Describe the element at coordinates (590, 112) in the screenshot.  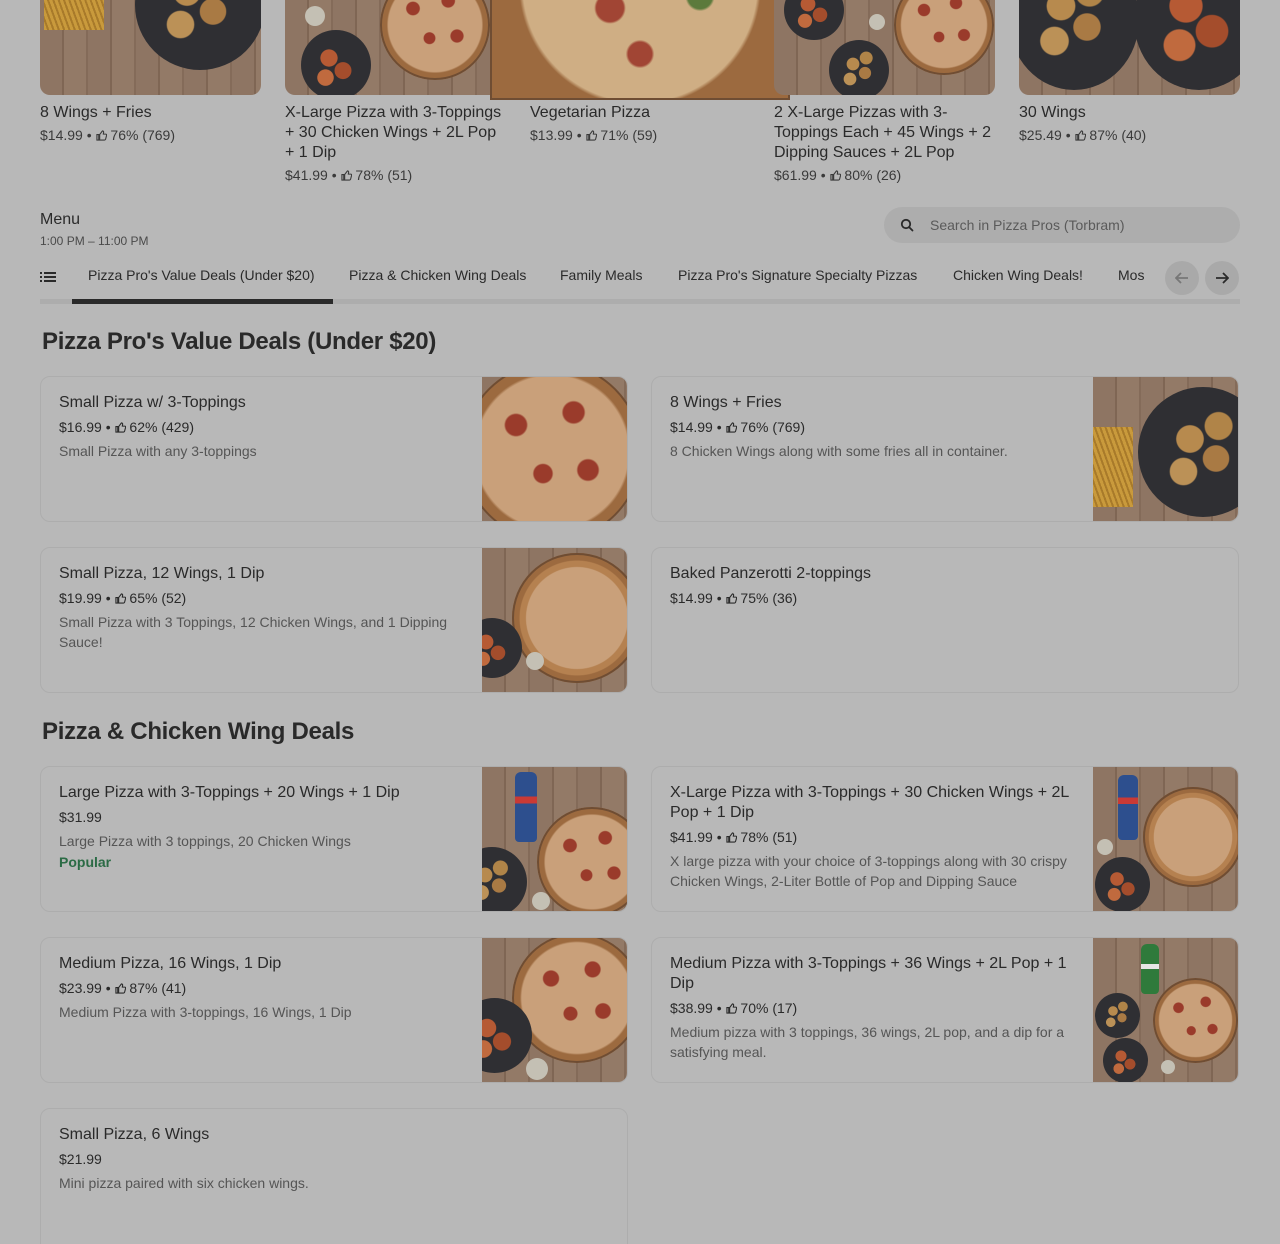
I see `featured-item-title: Vegetarian Pizza` at that location.